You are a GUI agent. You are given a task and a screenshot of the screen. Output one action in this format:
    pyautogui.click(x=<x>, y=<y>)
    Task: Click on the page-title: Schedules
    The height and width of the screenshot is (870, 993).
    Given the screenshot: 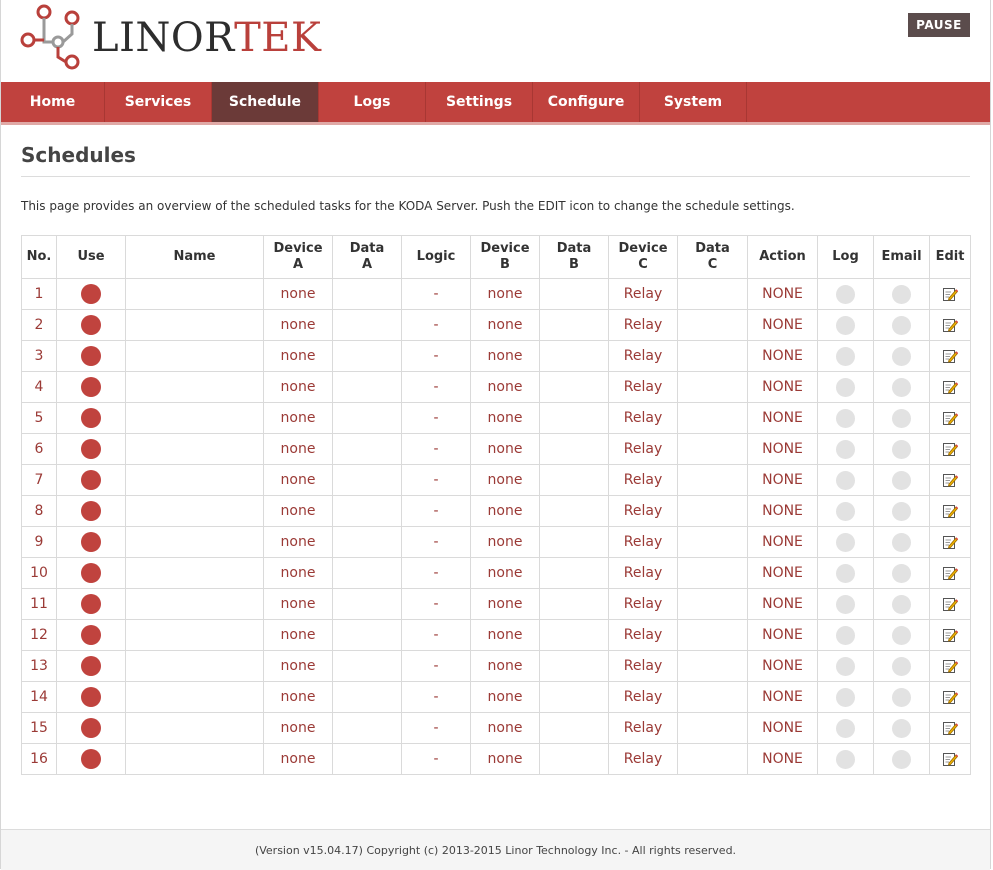 What is the action you would take?
    pyautogui.click(x=78, y=155)
    